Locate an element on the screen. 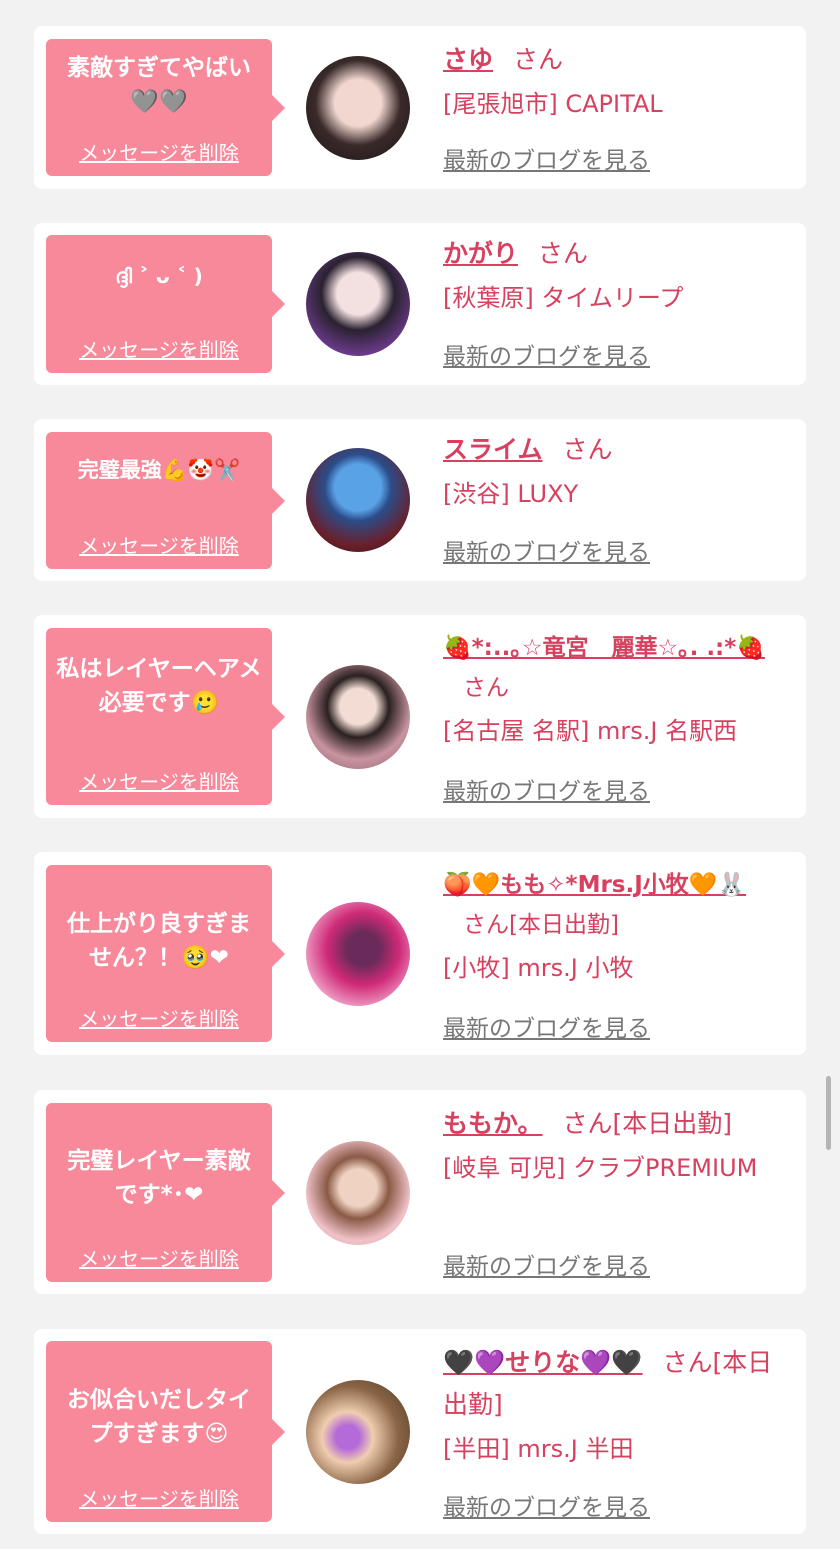  shop-label: [尾張旭市] CAPITAL is located at coordinates (553, 104).